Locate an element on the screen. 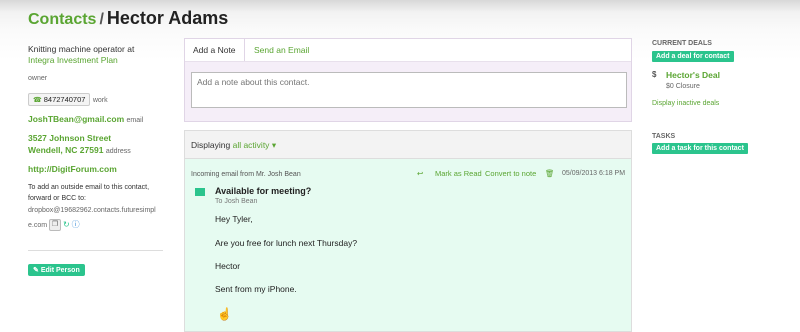 The image size is (800, 332). forward-text-2: forward or BCC to: is located at coordinates (57, 198).